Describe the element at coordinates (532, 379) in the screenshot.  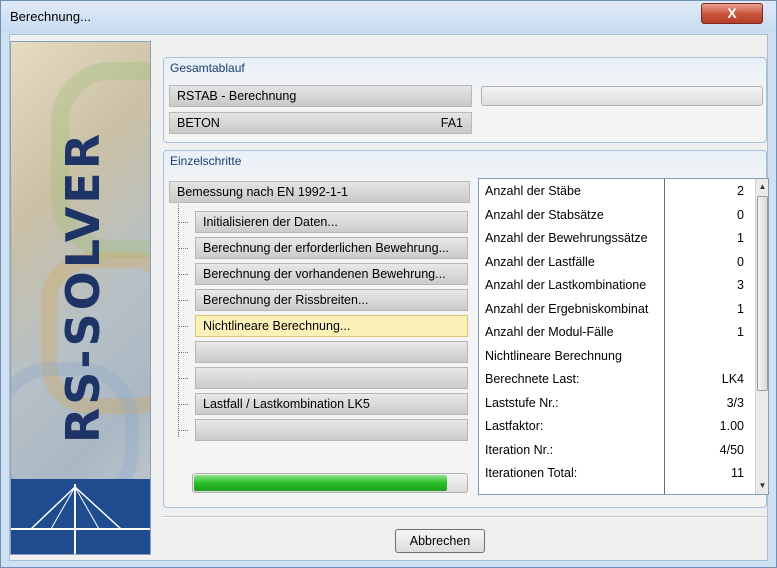
I see `stats-row-label: Berechnete Last:` at that location.